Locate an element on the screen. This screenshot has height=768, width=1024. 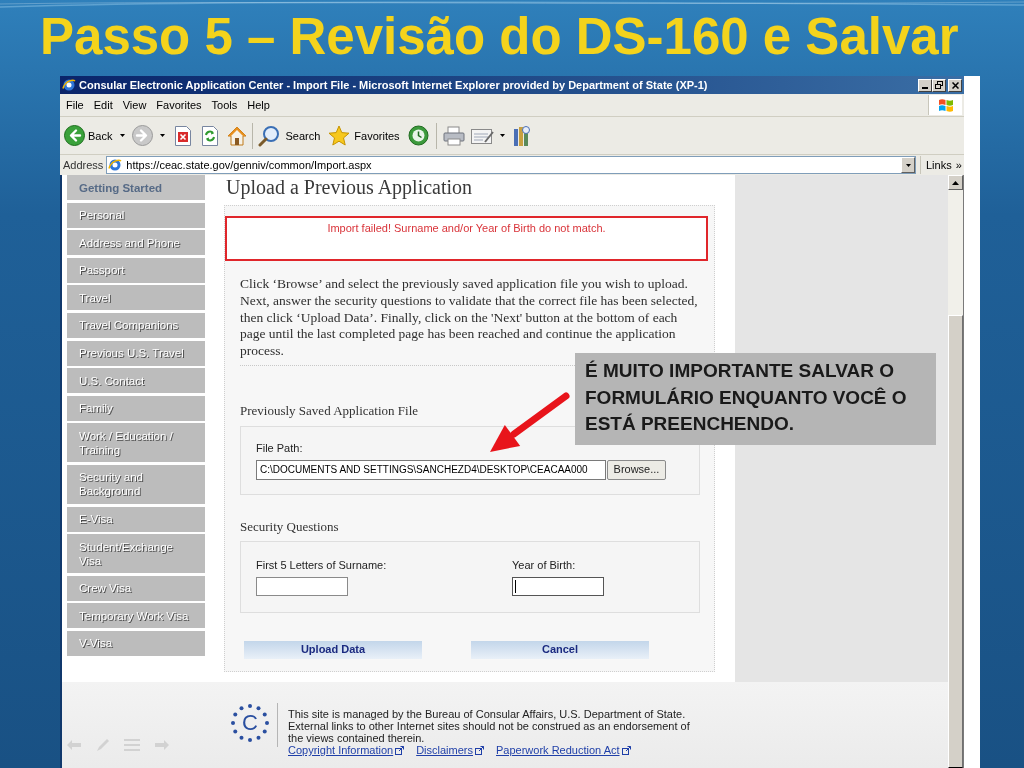
home-icon is located at coordinates (237, 135).